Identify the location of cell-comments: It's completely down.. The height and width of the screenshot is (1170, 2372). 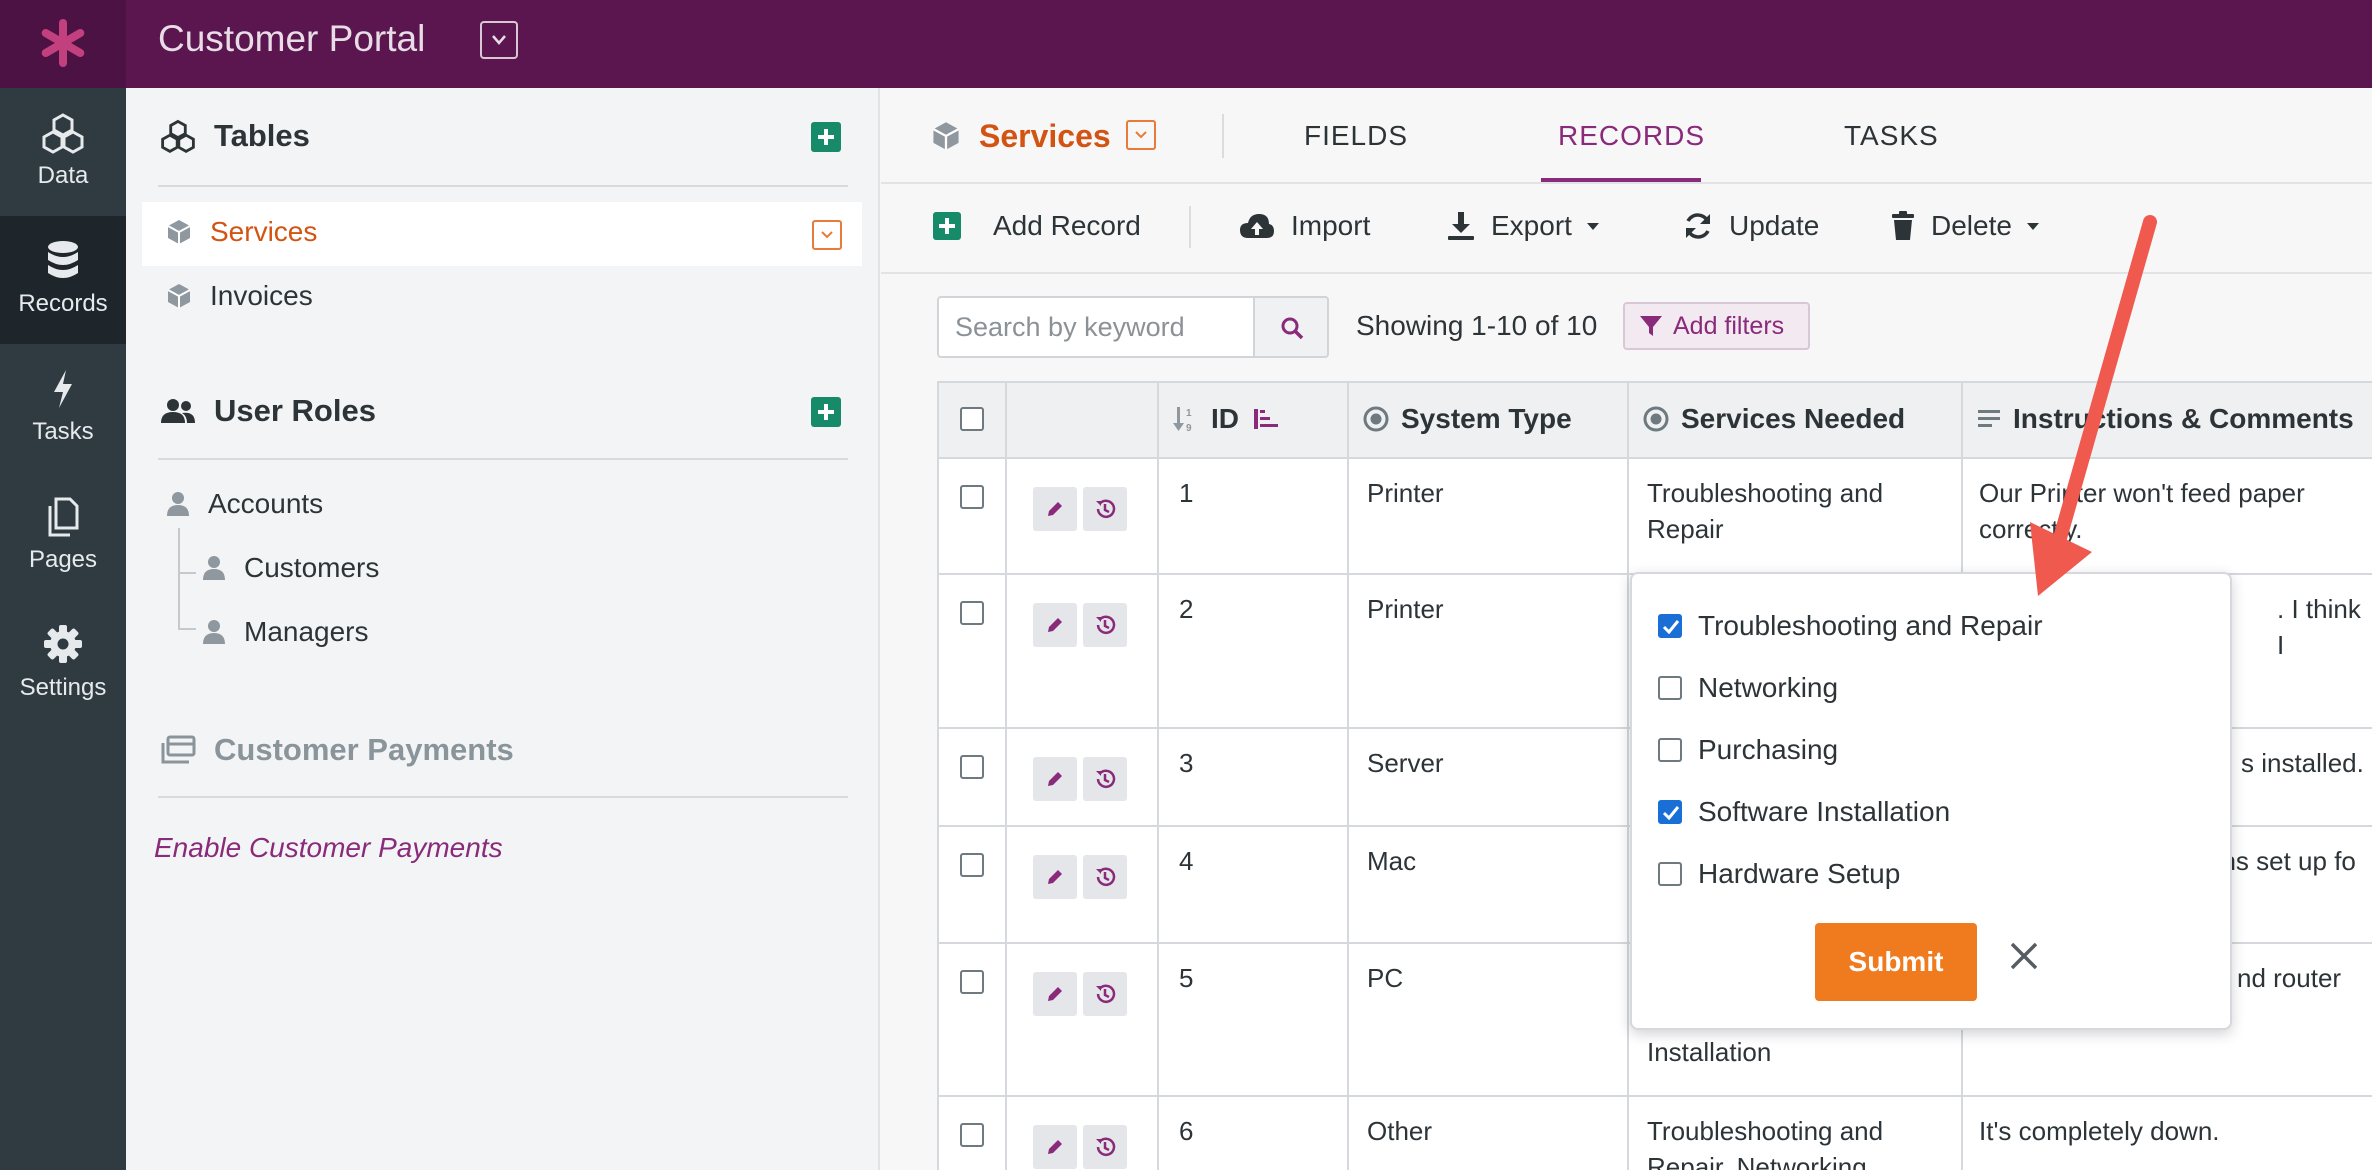
(2099, 1131).